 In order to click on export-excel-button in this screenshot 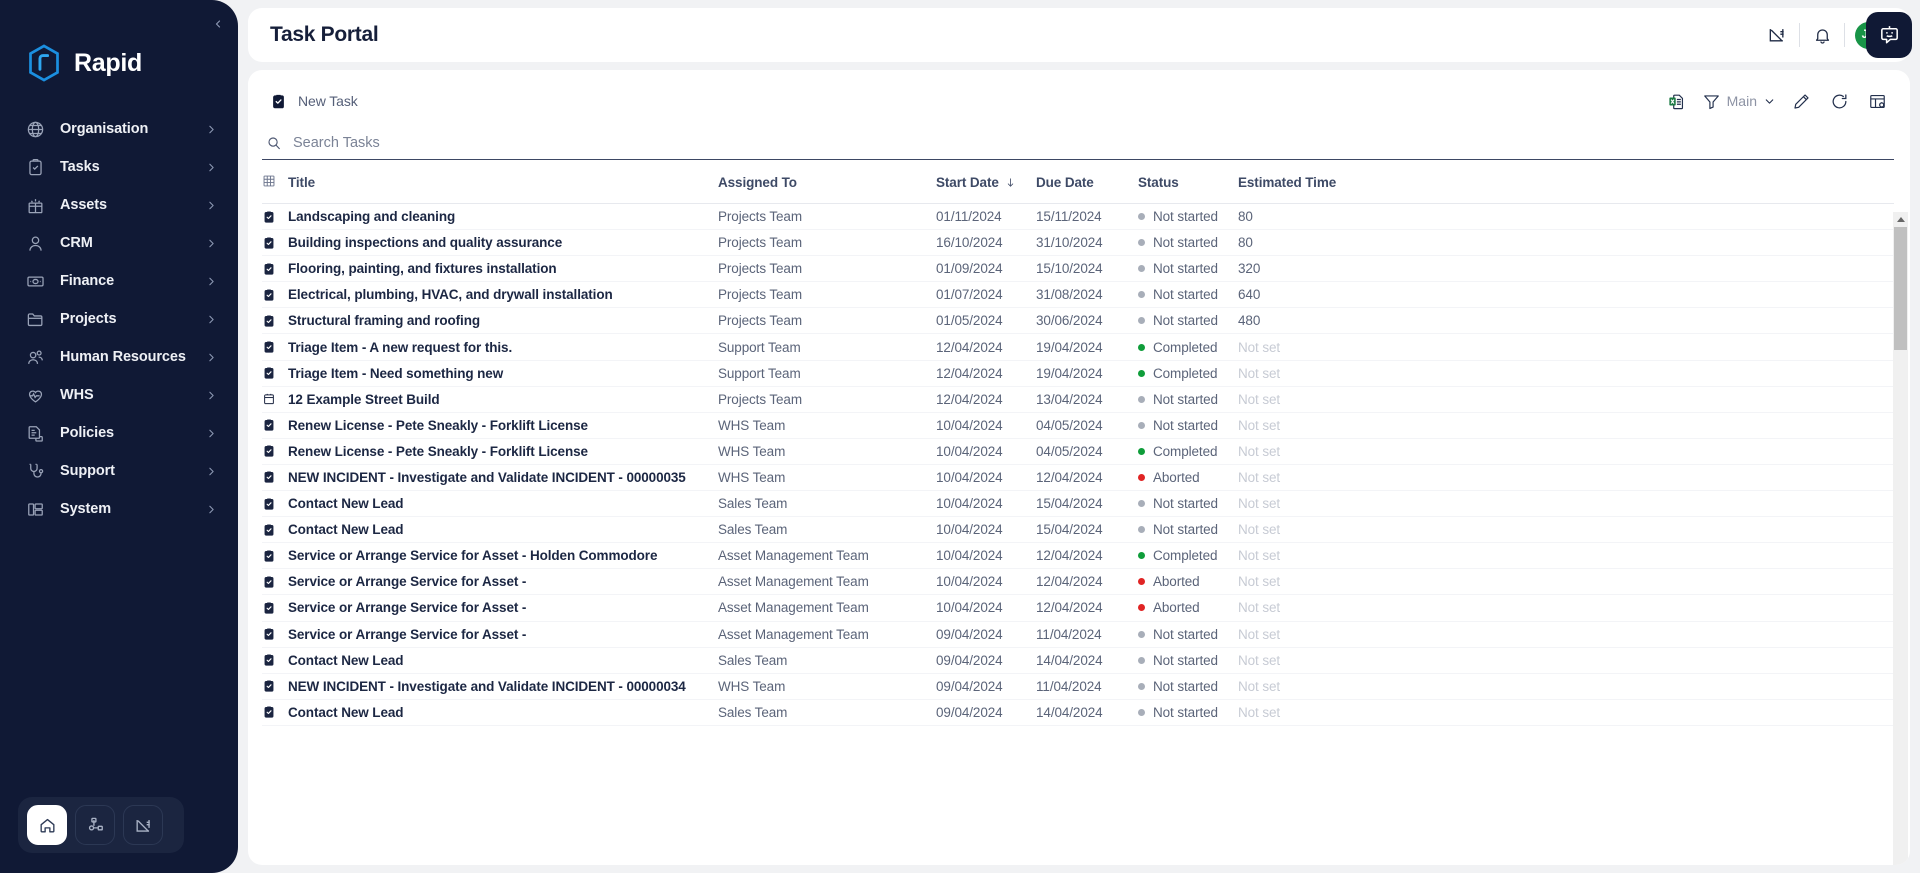, I will do `click(1677, 101)`.